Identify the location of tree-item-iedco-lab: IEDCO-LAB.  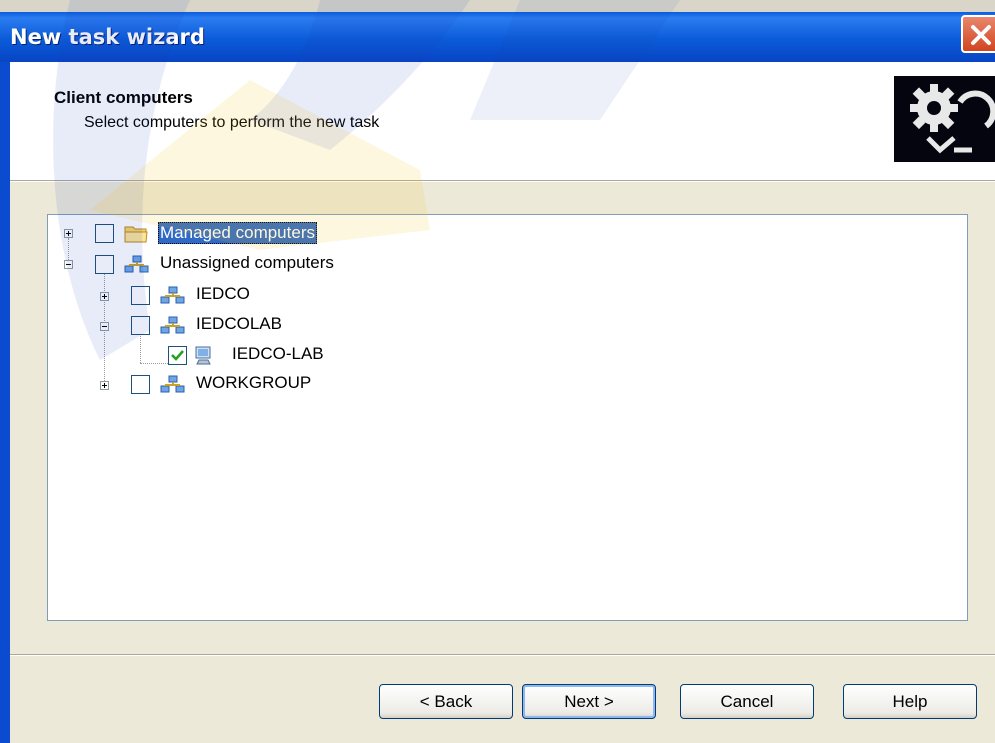
(208, 355).